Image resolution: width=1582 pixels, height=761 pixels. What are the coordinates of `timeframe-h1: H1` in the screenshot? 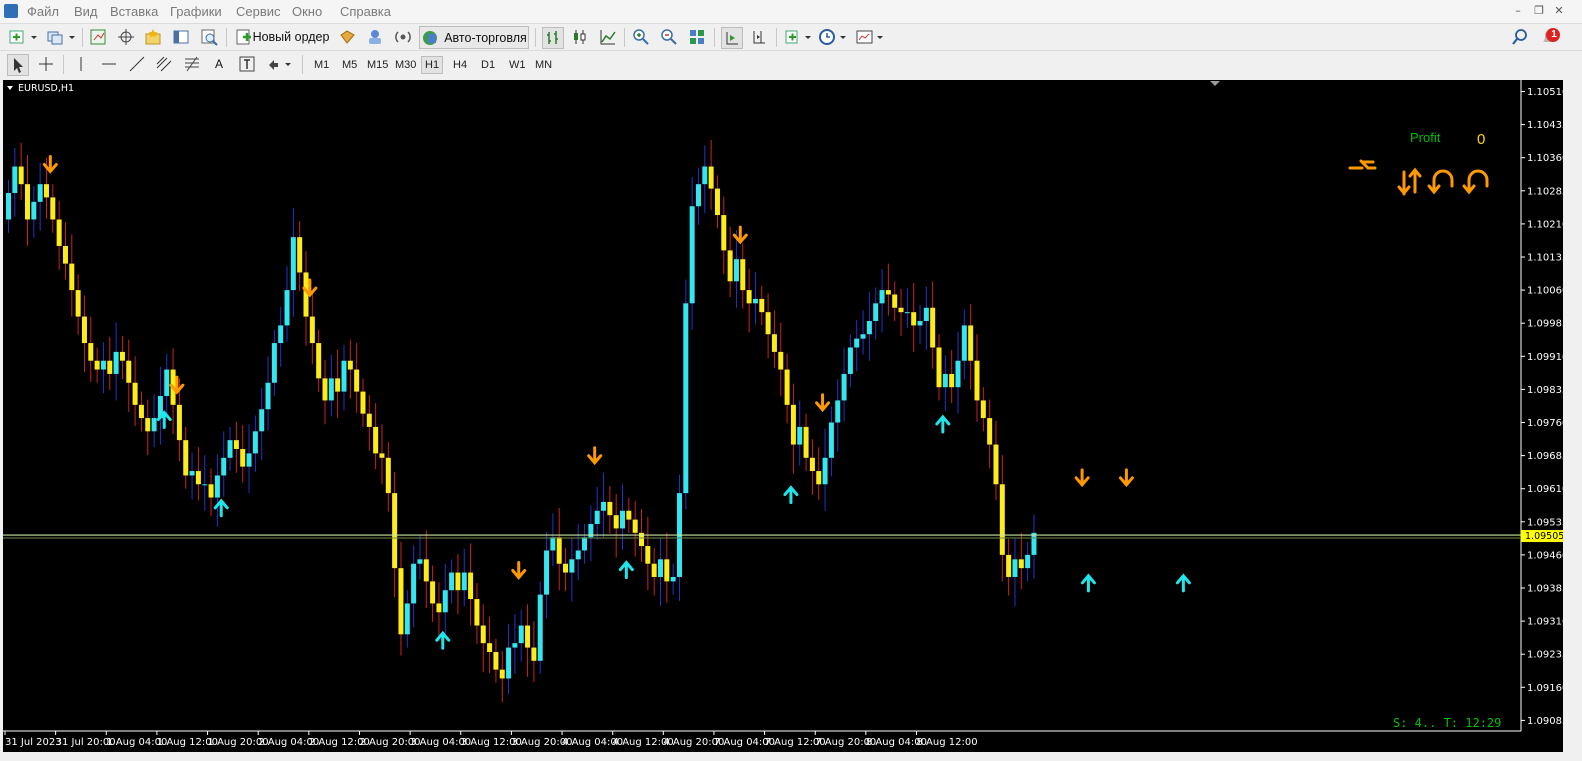 It's located at (432, 65).